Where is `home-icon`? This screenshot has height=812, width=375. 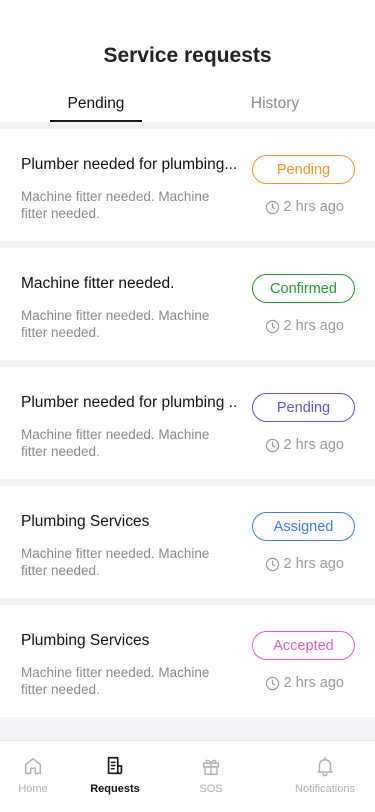 home-icon is located at coordinates (33, 766).